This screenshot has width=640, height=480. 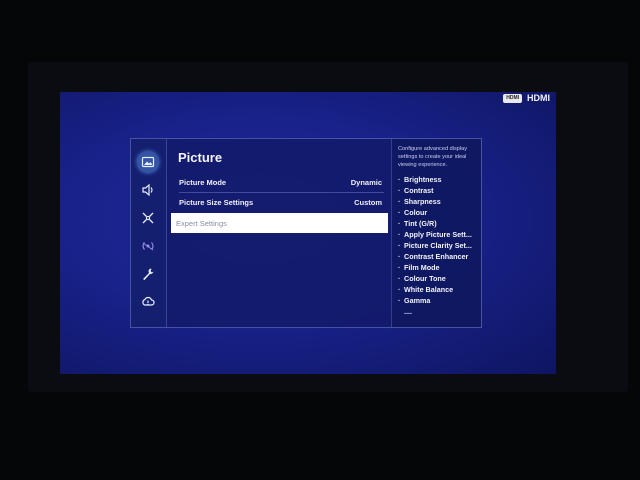 What do you see at coordinates (413, 212) in the screenshot?
I see `list-item: · Colour` at bounding box center [413, 212].